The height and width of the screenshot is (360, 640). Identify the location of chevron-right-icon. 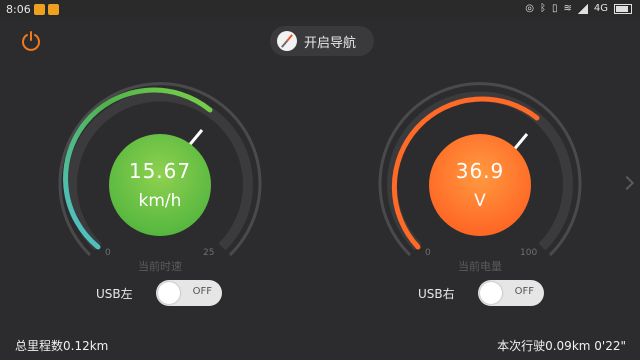
(627, 183).